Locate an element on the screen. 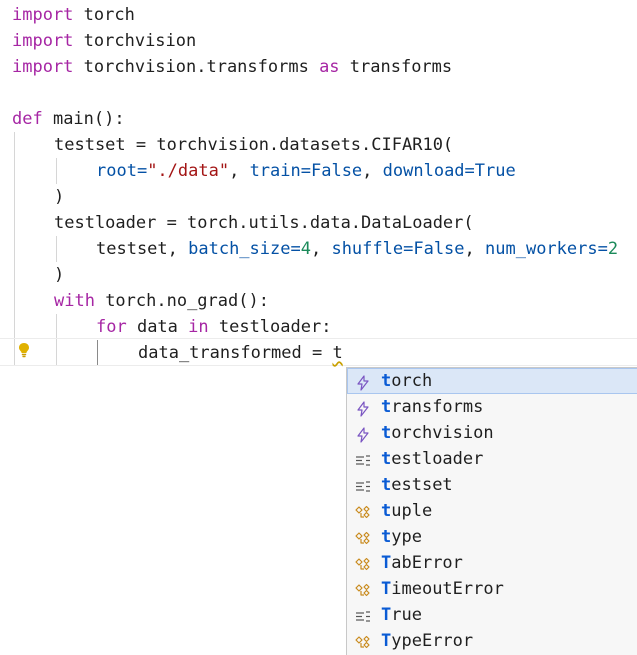  suggestion-item: TimeoutError is located at coordinates (492, 589).